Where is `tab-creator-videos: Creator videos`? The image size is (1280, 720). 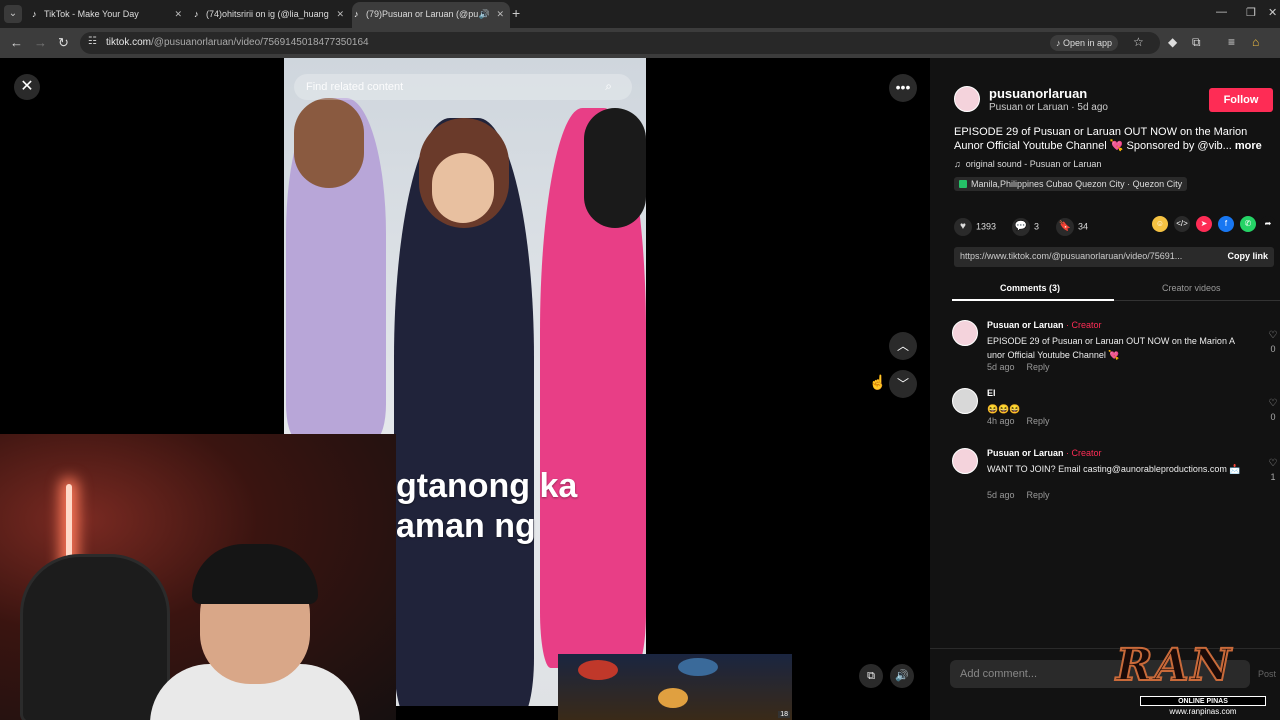
tab-creator-videos: Creator videos is located at coordinates (1191, 288).